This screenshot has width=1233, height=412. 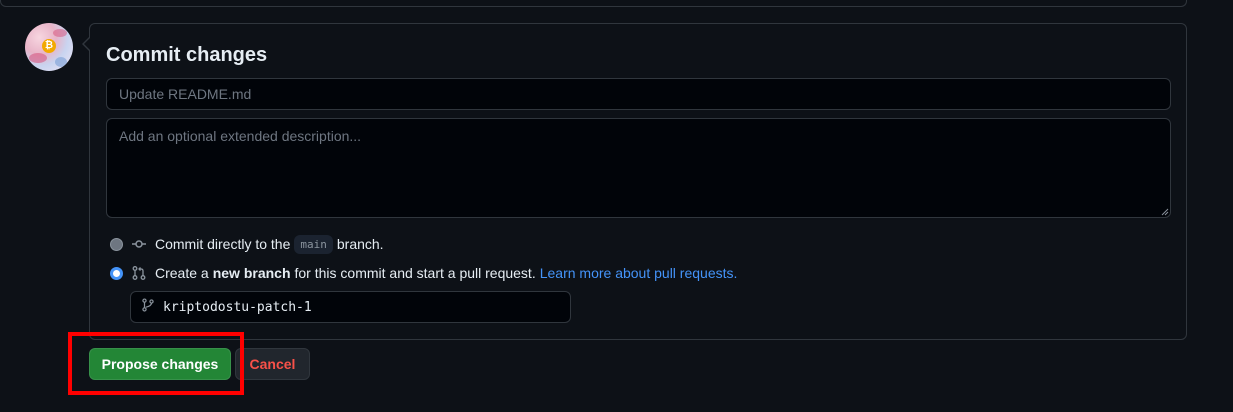 What do you see at coordinates (1165, 212) in the screenshot?
I see `resize-handle-icon` at bounding box center [1165, 212].